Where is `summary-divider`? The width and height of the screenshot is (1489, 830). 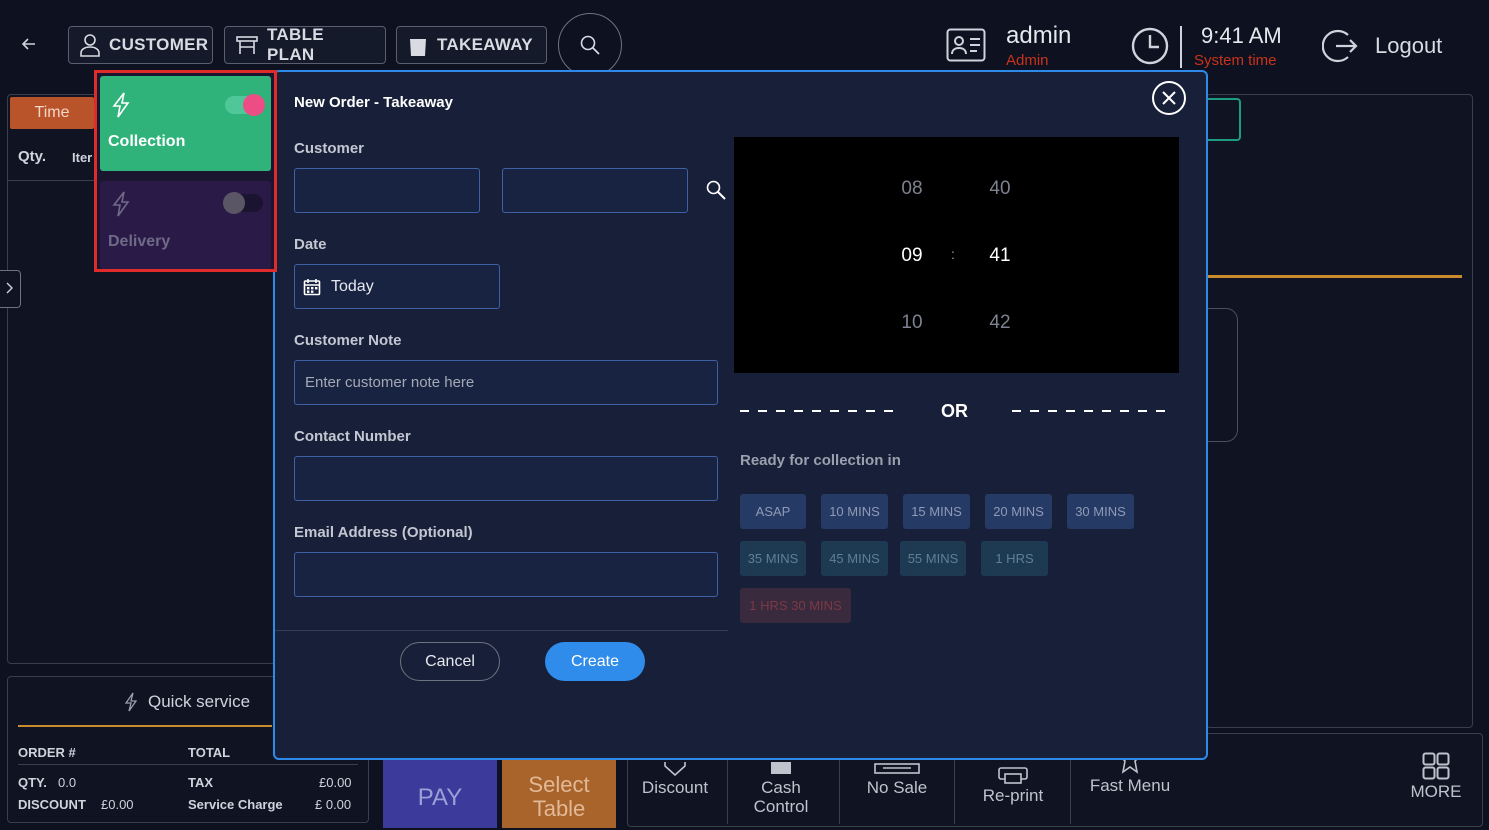 summary-divider is located at coordinates (188, 764).